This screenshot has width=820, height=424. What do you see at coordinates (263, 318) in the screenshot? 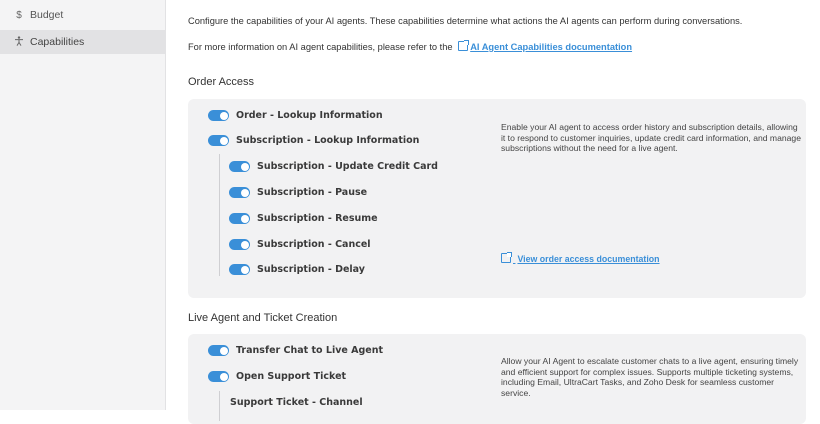
I see `section-title-live-agent: Live Agent and Ticket Creation` at bounding box center [263, 318].